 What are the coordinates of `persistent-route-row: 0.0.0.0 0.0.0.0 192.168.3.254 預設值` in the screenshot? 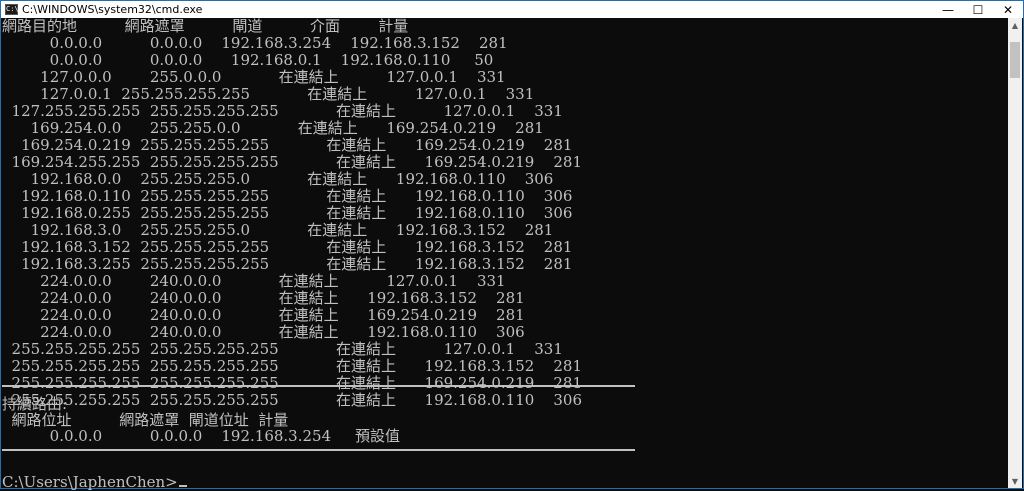 It's located at (201, 436).